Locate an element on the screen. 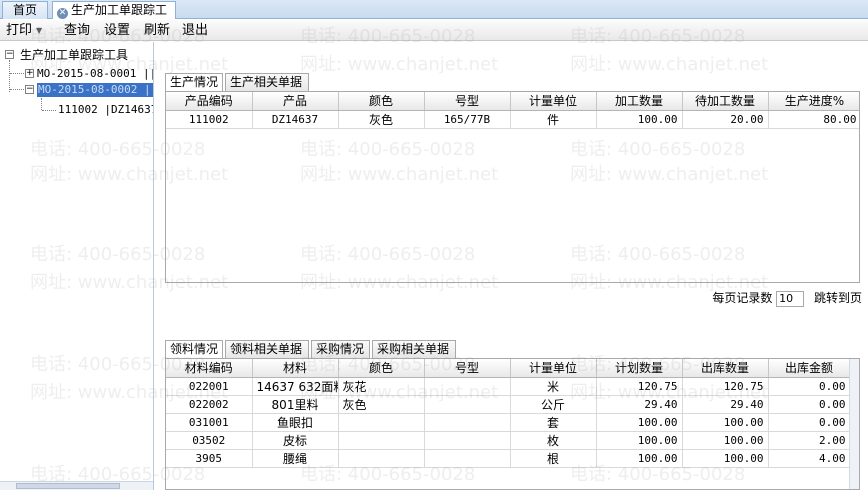 The image size is (868, 490). page-size-input is located at coordinates (790, 298).